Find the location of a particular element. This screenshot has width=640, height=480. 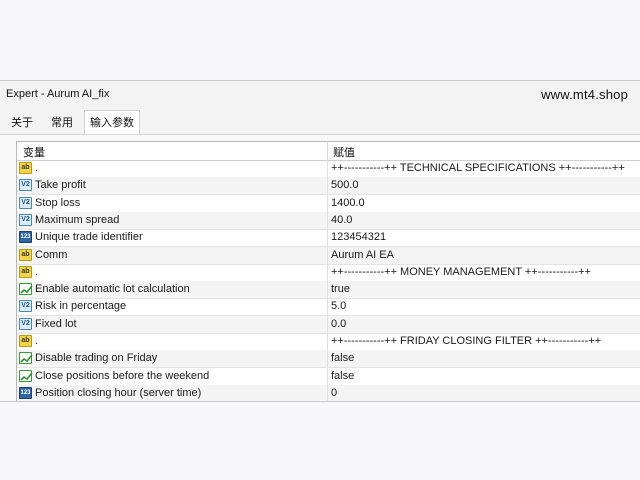

tab-common: 常用 is located at coordinates (62, 123).